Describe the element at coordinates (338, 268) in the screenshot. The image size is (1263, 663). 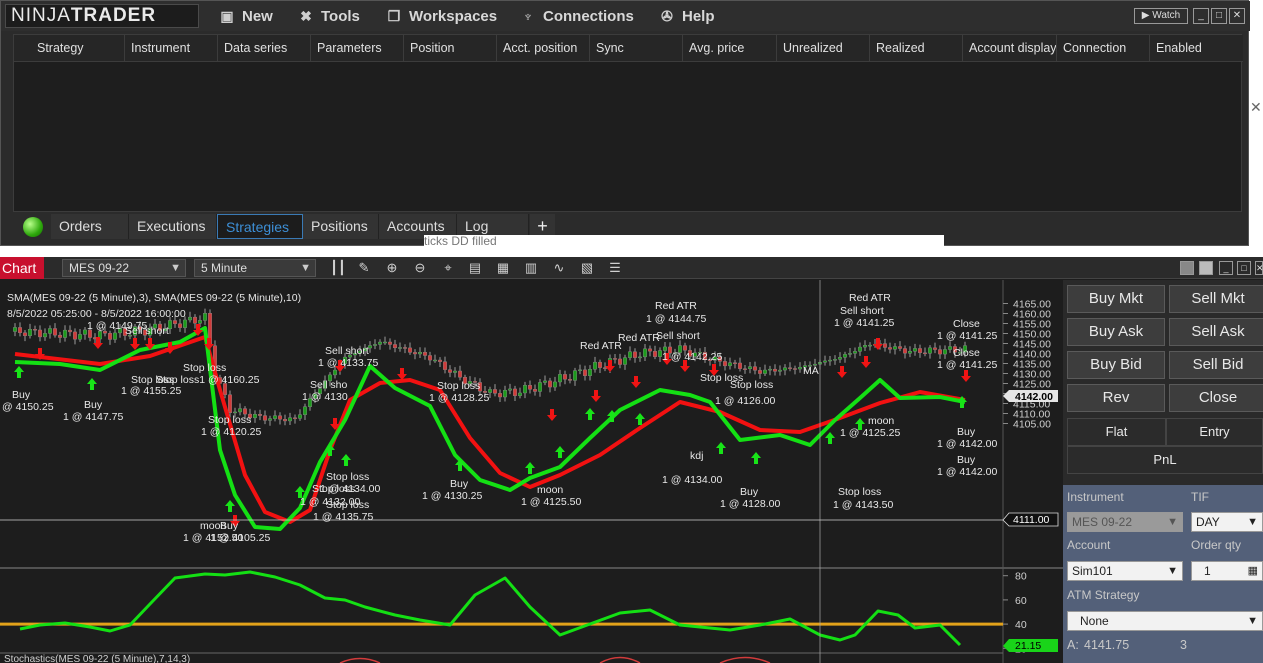
I see `bar-type-icon: ┃┃` at that location.